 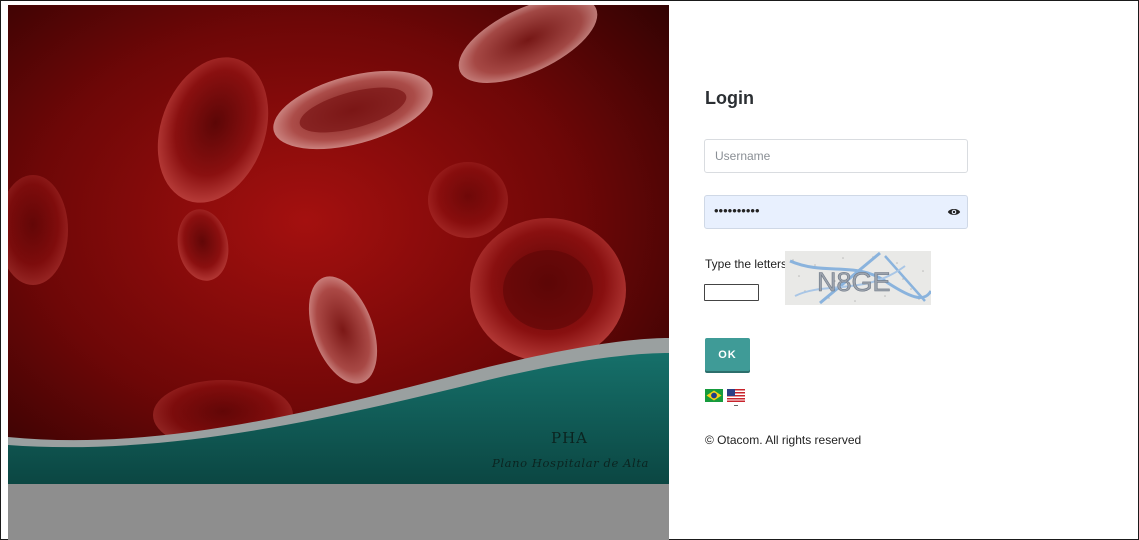 What do you see at coordinates (746, 264) in the screenshot?
I see `captcha-label: Type the letters` at bounding box center [746, 264].